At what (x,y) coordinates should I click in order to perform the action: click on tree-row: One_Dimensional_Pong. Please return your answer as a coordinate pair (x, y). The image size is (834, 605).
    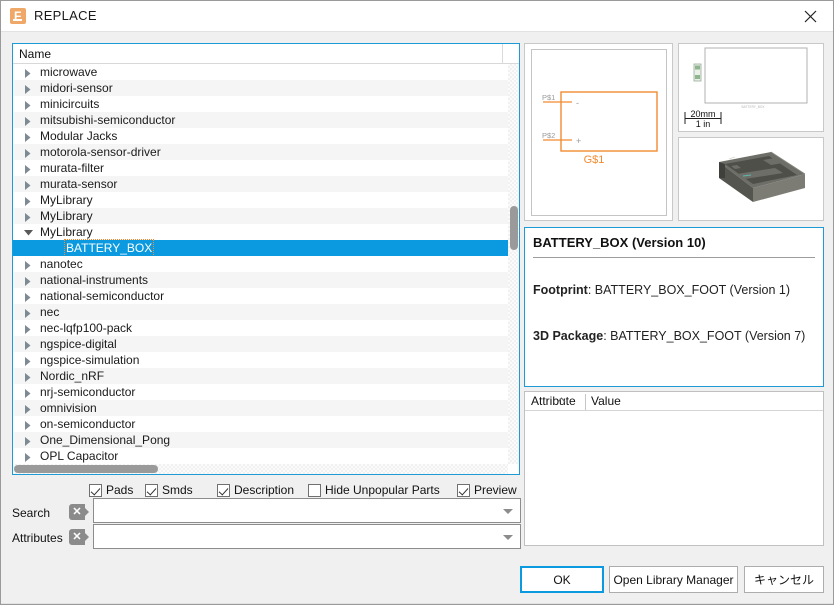
    Looking at the image, I should click on (260, 440).